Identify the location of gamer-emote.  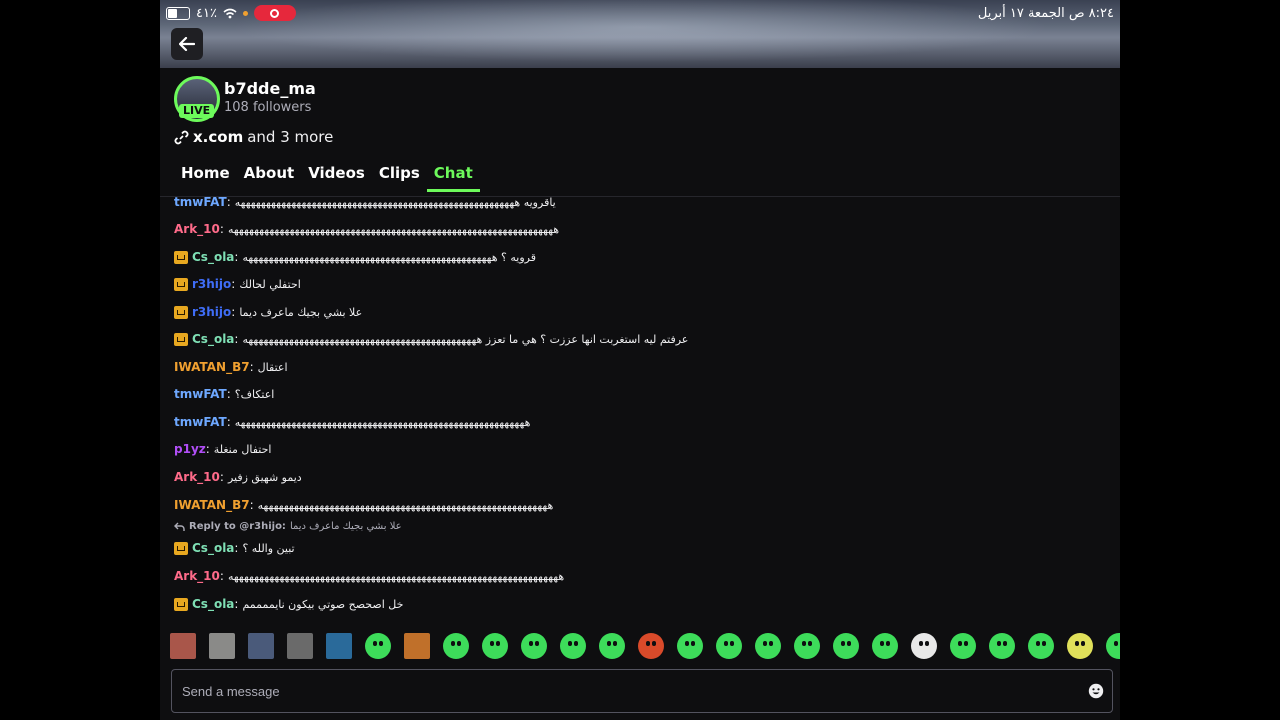
(1041, 646).